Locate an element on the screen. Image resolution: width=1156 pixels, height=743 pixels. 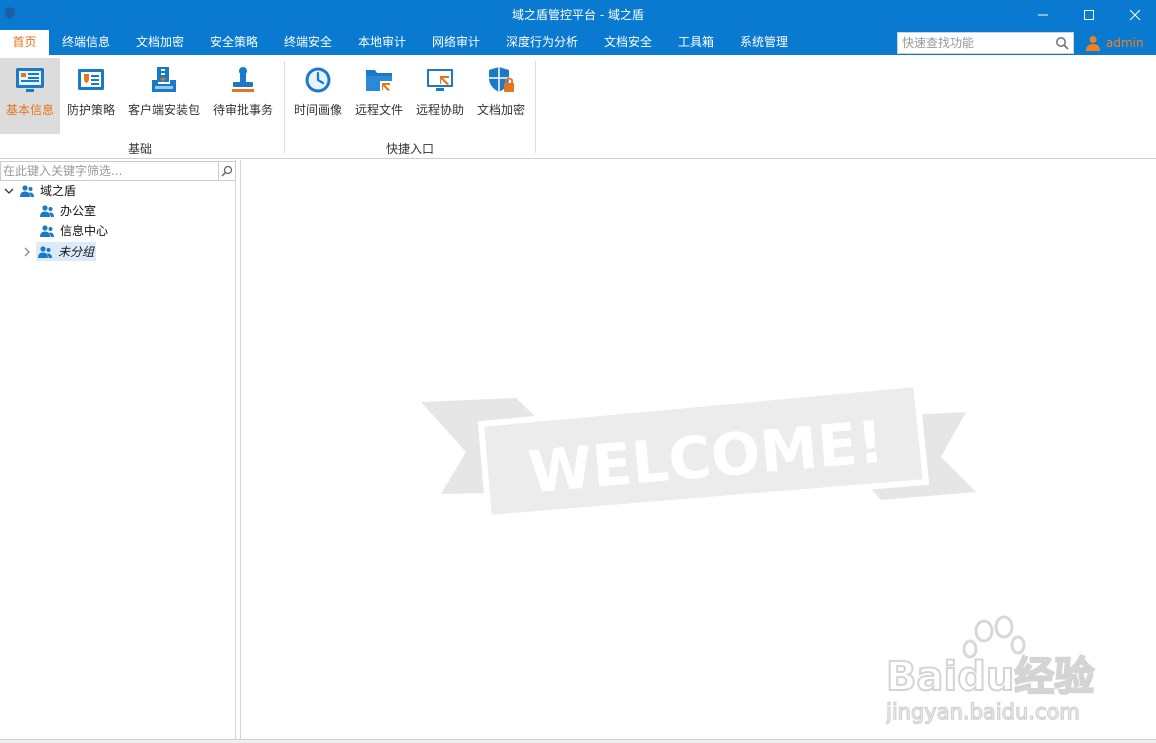
tree-node-info-center: 信息中心 is located at coordinates (74, 230).